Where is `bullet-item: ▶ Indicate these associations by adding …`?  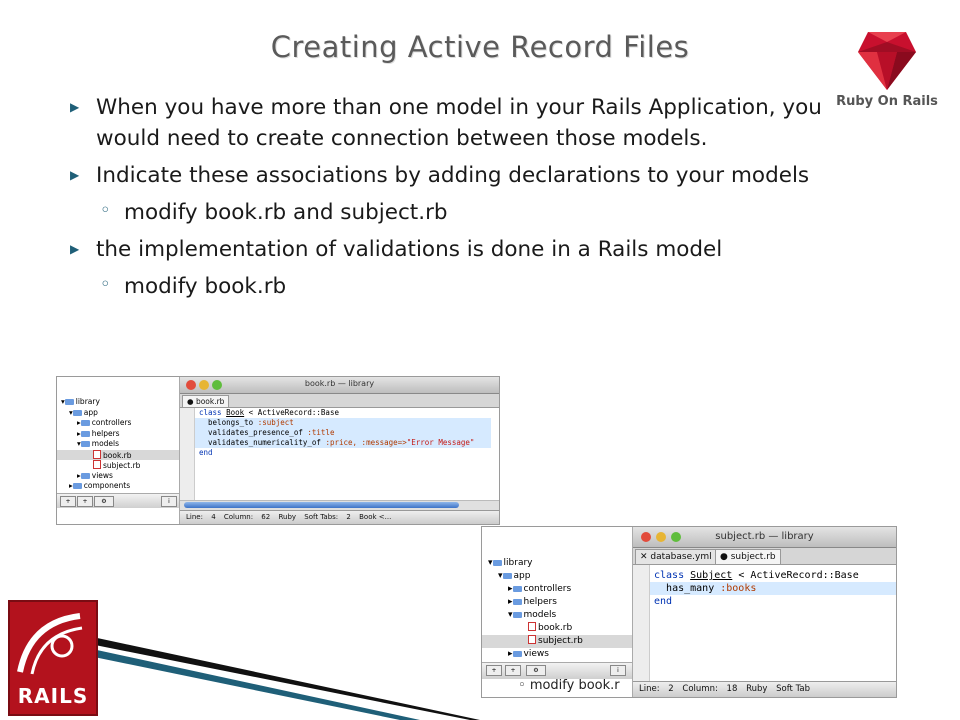
bullet-item: ▶ Indicate these associations by adding … is located at coordinates (470, 175).